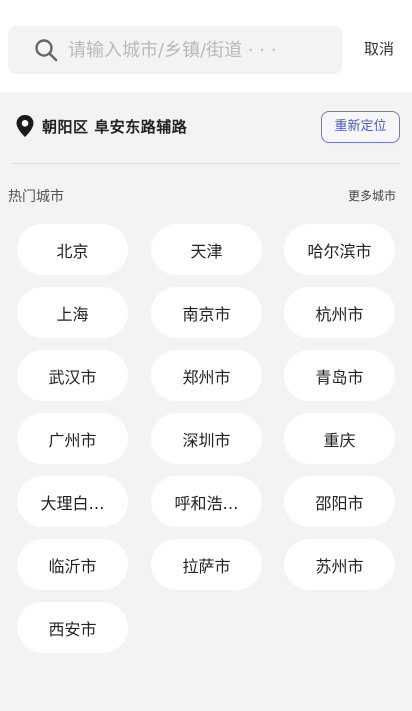  I want to click on city-chip: 天津, so click(206, 249).